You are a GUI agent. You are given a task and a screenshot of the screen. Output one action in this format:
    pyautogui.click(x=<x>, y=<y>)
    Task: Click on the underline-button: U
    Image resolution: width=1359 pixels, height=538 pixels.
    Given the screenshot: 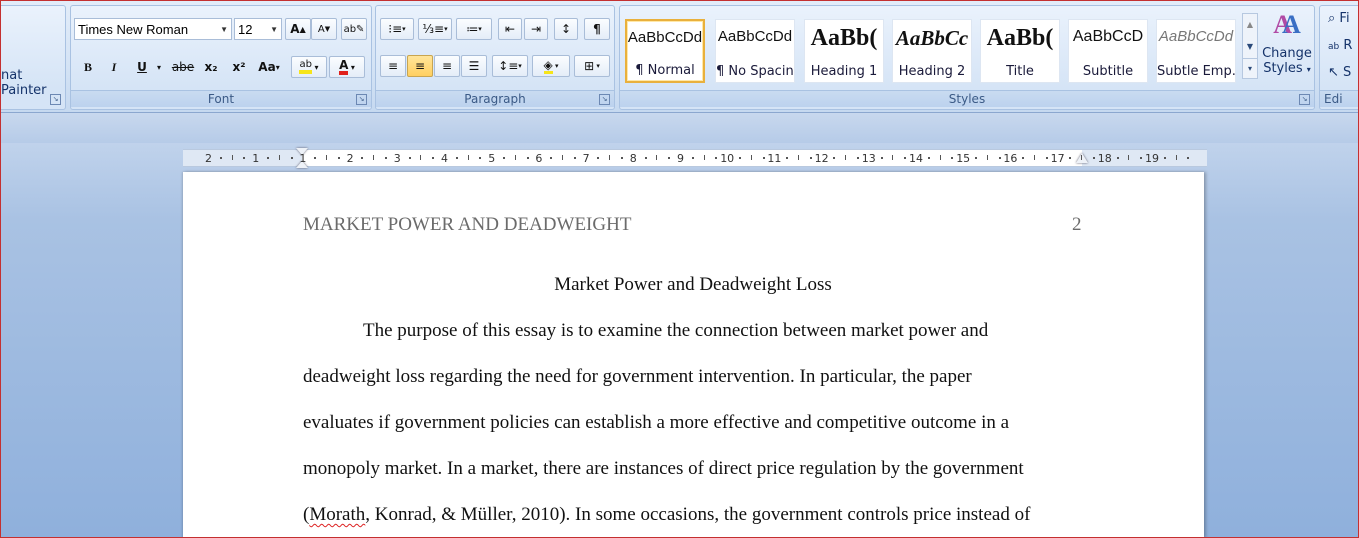 What is the action you would take?
    pyautogui.click(x=142, y=67)
    